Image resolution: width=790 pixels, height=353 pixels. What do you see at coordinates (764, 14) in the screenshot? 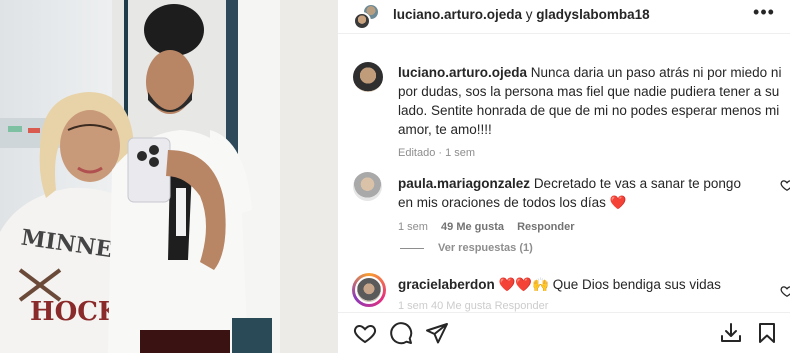
I see `more-options-icon: •••` at bounding box center [764, 14].